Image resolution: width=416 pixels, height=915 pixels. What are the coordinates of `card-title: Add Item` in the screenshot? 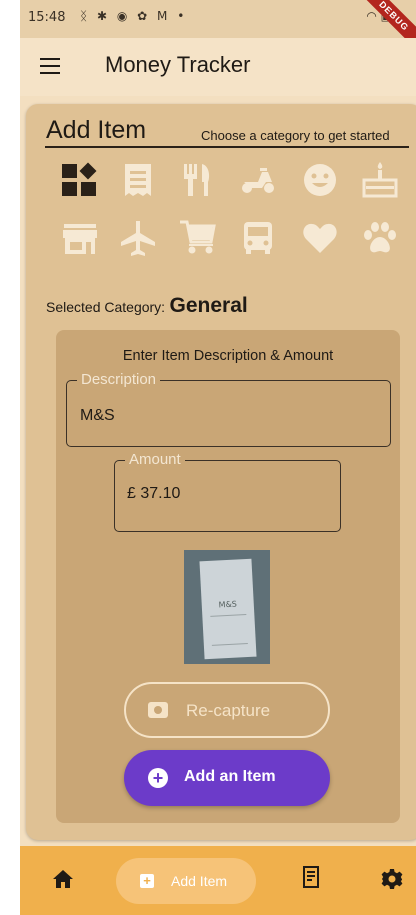 It's located at (96, 130).